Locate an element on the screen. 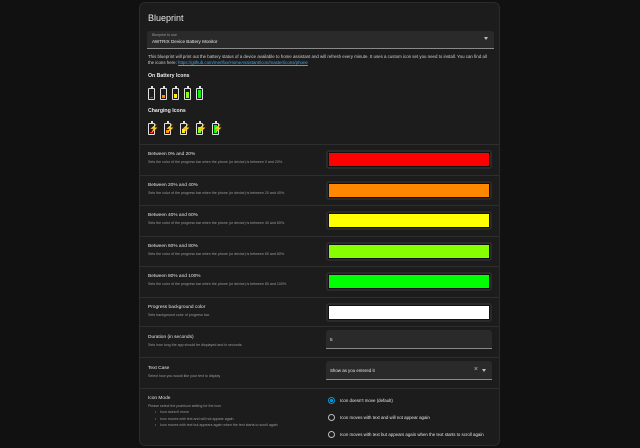 The width and height of the screenshot is (640, 448). text-case-title: Text Case is located at coordinates (159, 368).